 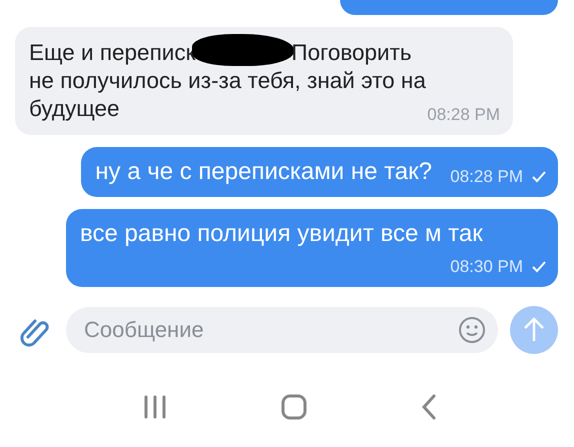 I want to click on arrow-up-icon, so click(x=534, y=329).